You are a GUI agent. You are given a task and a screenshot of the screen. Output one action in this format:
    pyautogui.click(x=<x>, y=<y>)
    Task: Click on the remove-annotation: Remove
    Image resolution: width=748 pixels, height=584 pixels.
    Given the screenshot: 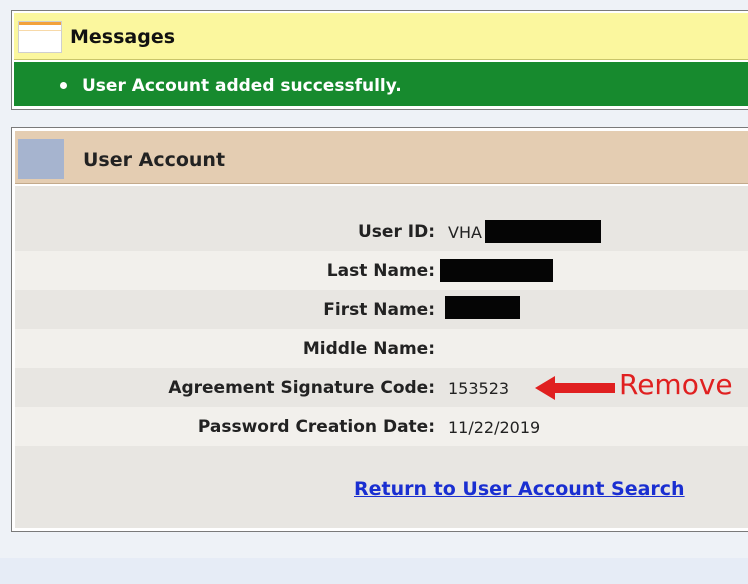 What is the action you would take?
    pyautogui.click(x=676, y=384)
    